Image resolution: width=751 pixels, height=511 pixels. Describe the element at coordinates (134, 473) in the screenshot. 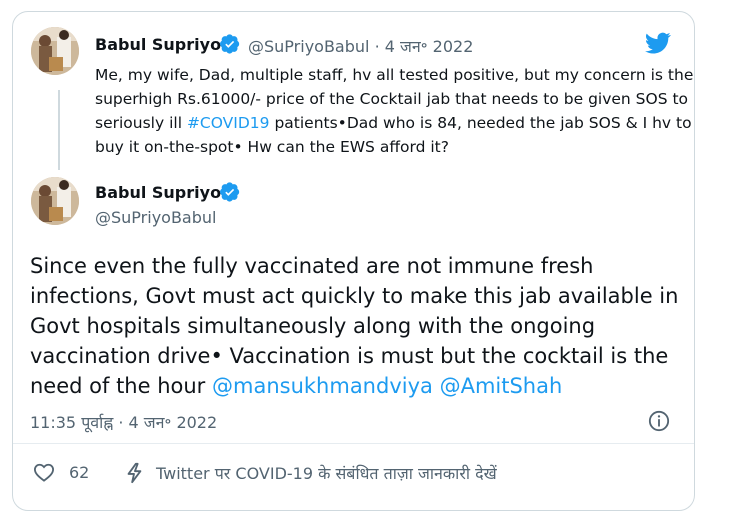

I see `lightning-icon` at that location.